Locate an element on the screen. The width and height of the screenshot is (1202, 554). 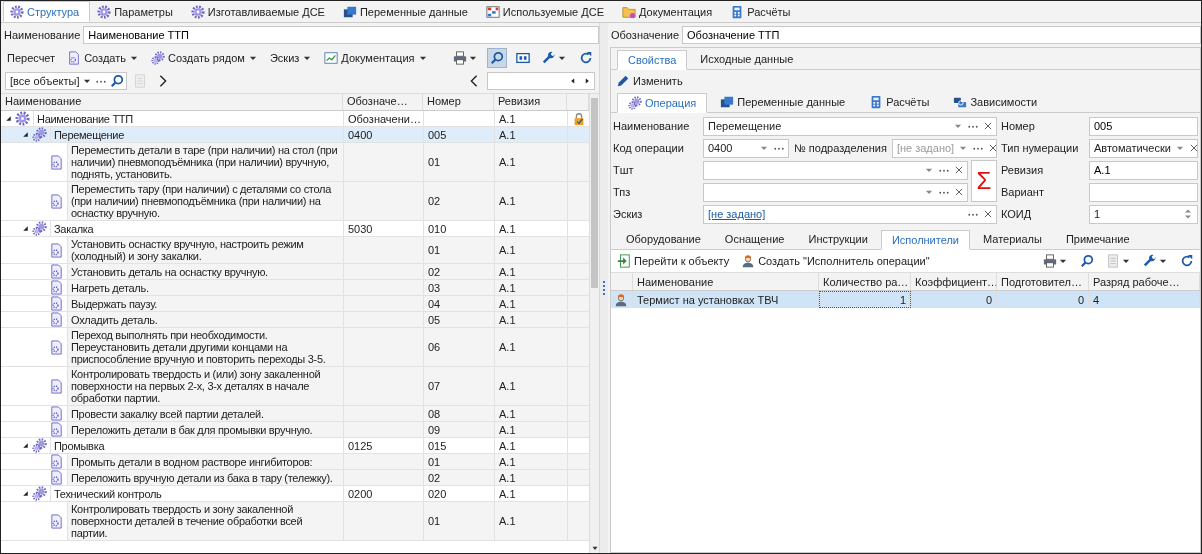
edit-button: Изменить is located at coordinates (649, 80).